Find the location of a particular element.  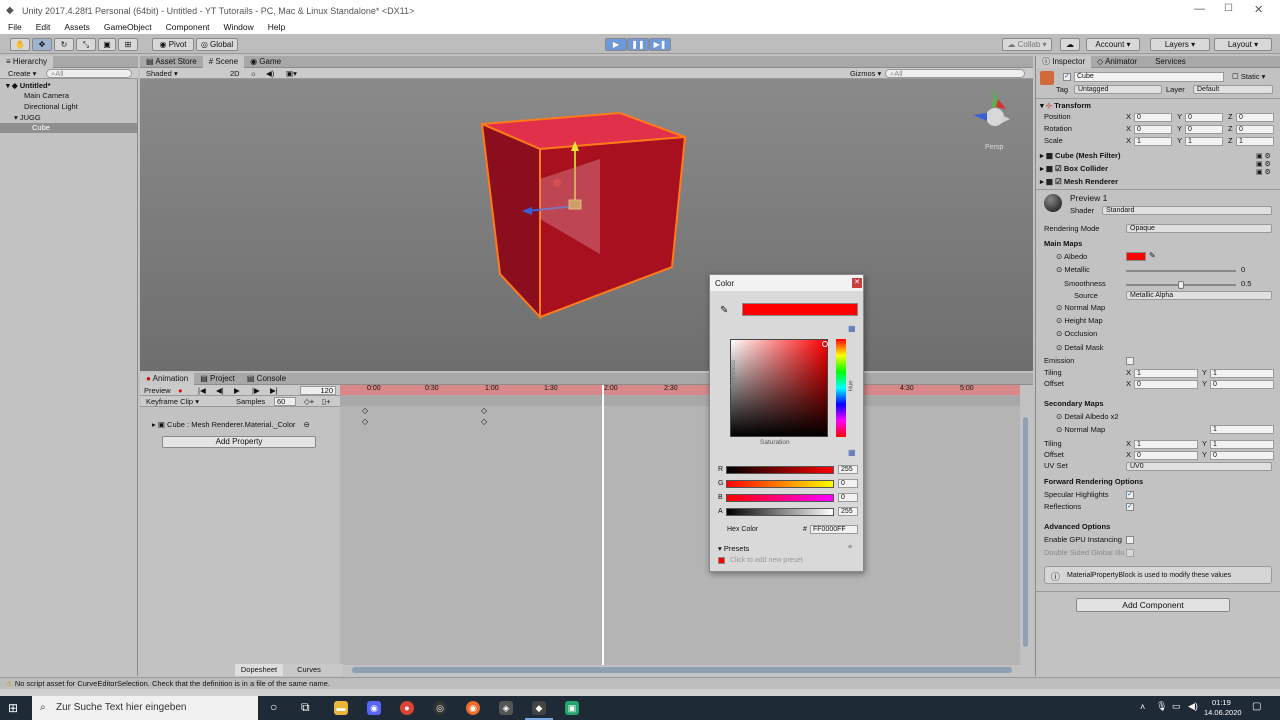

app-taskbar-icon: ▣ is located at coordinates (572, 708).